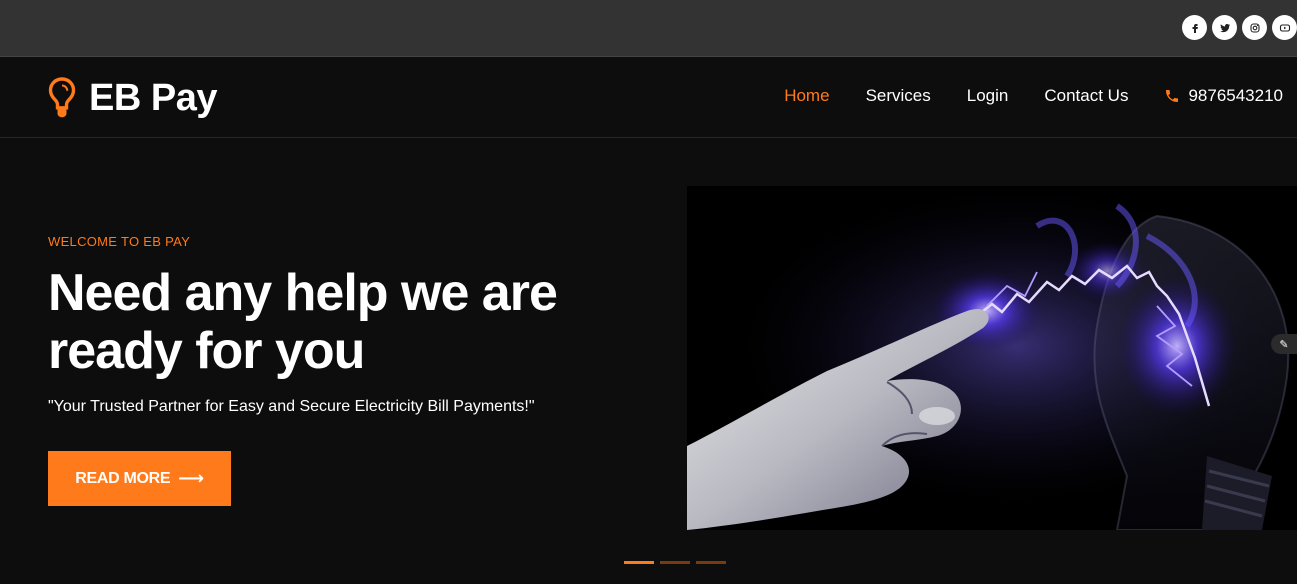 This screenshot has height=584, width=1297. What do you see at coordinates (1284, 27) in the screenshot?
I see `youtube-icon` at bounding box center [1284, 27].